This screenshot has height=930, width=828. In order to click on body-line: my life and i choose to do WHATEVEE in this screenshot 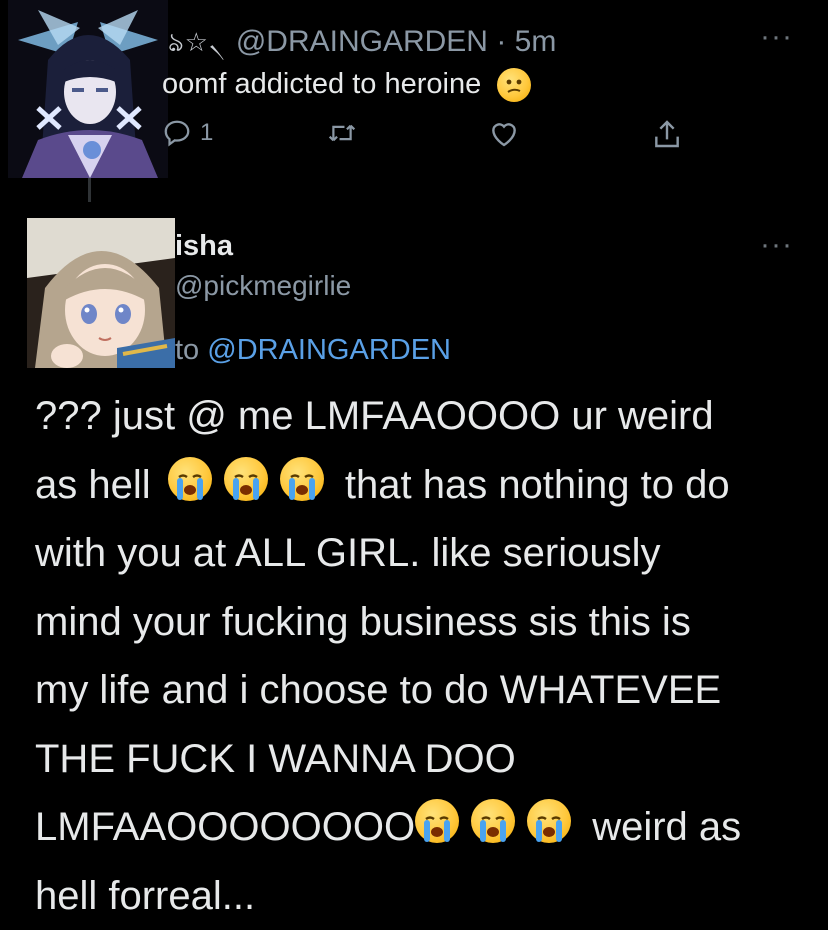, I will do `click(430, 690)`.